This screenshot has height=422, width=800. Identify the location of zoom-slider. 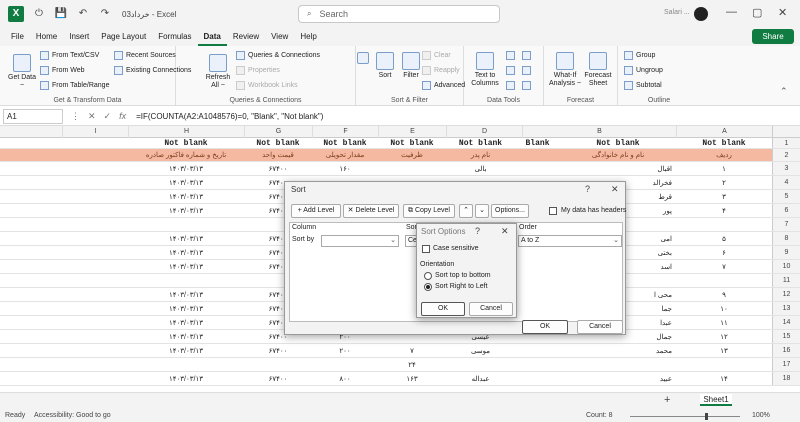
(685, 416).